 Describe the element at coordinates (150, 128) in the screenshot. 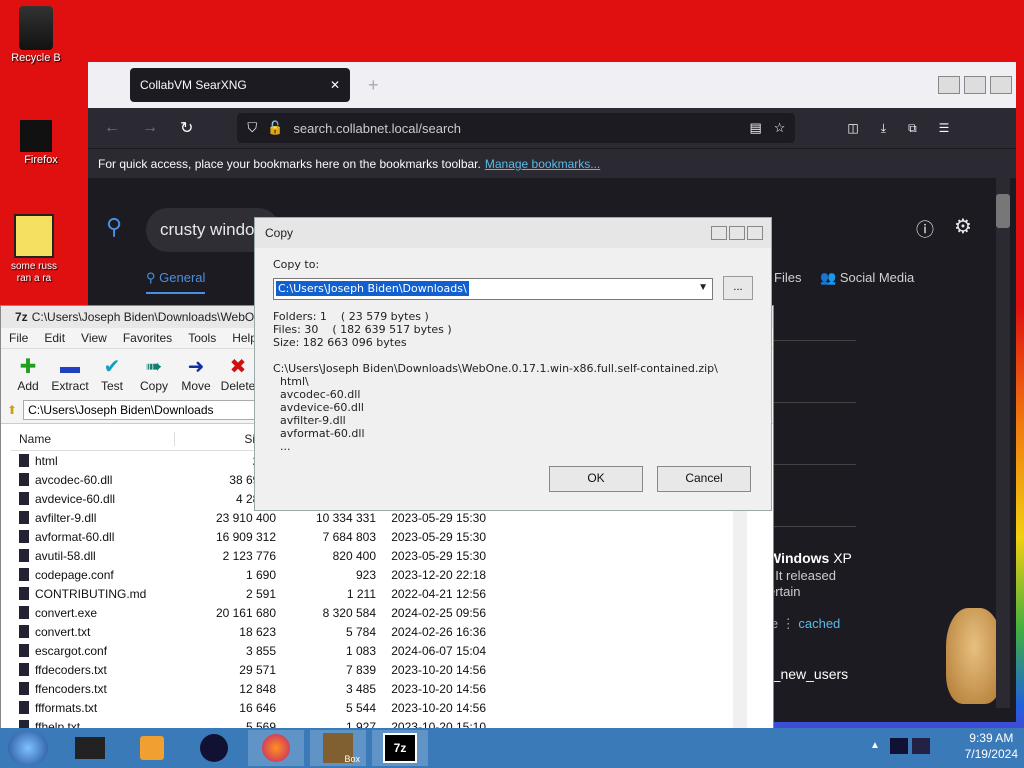

I see `forward-icon: →` at that location.